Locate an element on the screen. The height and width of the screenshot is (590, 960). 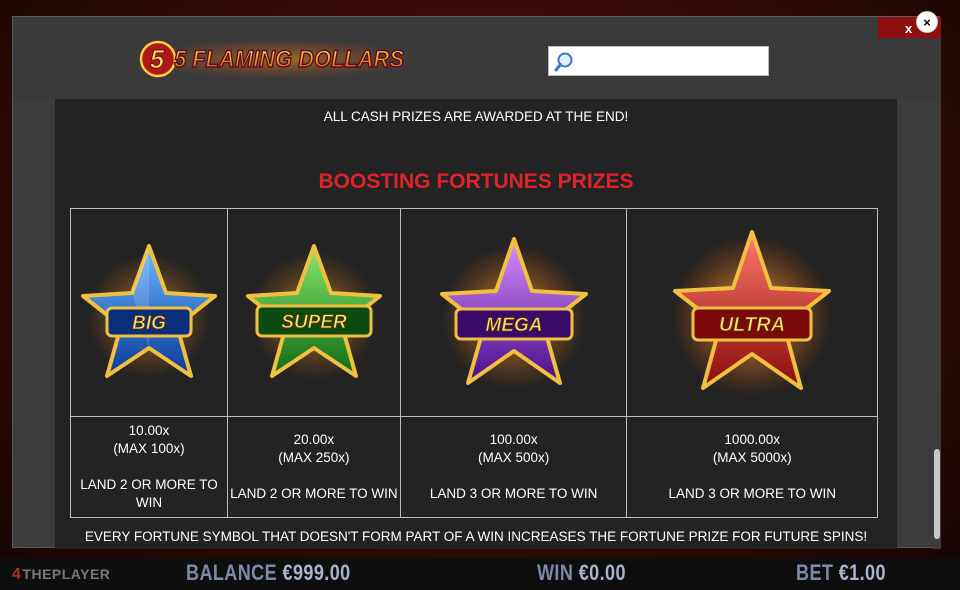
prize-max: (MAX 100x) is located at coordinates (149, 448).